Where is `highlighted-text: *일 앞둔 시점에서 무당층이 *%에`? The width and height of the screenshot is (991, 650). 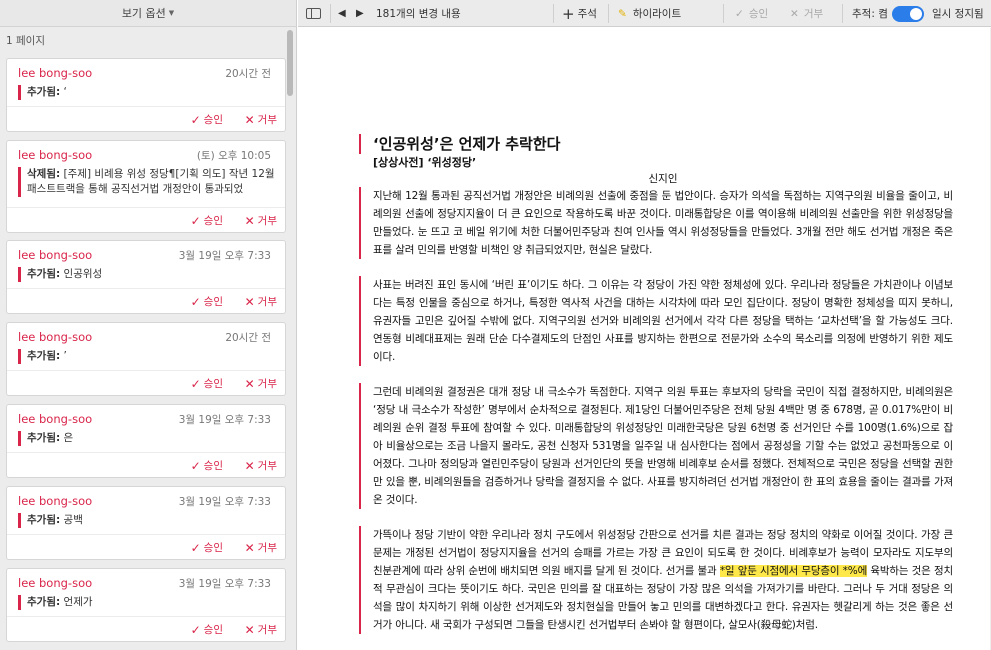
highlighted-text: *일 앞둔 시점에서 무당층이 *%에 is located at coordinates (793, 571).